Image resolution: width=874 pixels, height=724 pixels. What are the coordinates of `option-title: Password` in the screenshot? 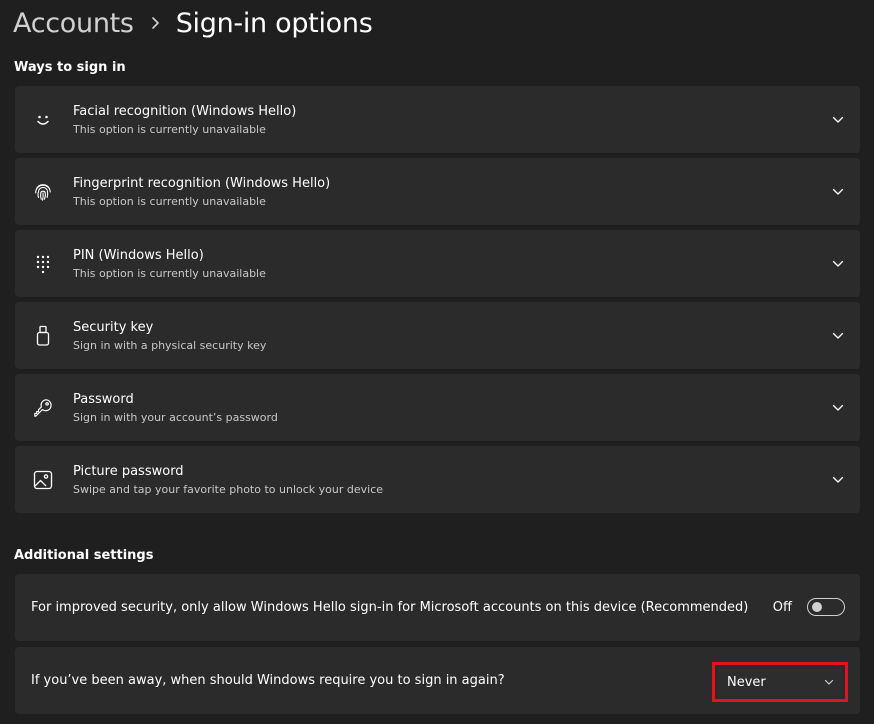 It's located at (103, 399).